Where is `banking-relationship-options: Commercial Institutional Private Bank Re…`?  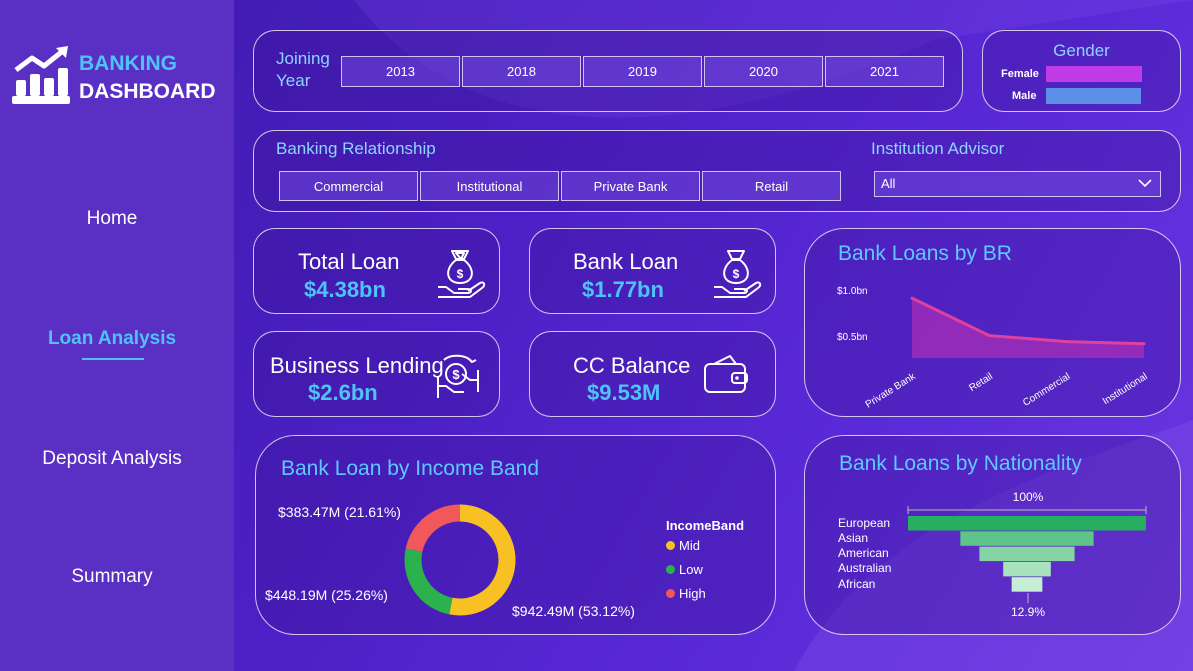 banking-relationship-options: Commercial Institutional Private Bank Re… is located at coordinates (560, 186).